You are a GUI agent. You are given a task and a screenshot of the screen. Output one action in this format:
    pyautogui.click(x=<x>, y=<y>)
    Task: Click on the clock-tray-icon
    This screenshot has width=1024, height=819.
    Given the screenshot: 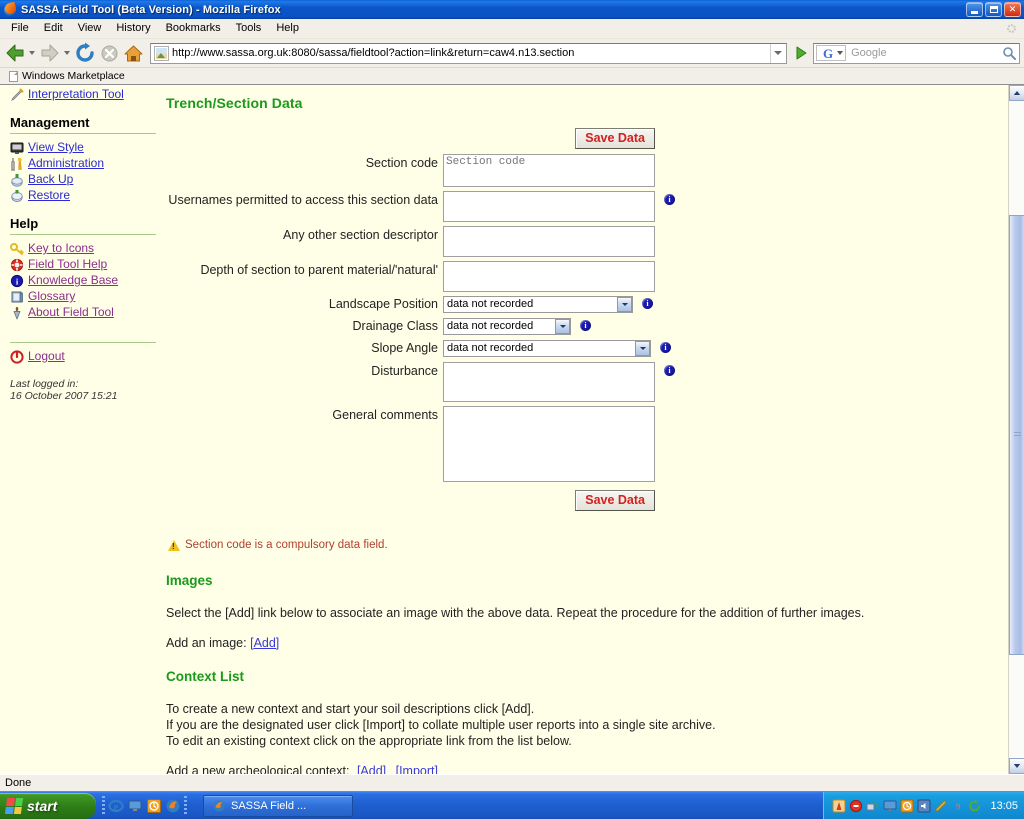 What is the action you would take?
    pyautogui.click(x=907, y=806)
    